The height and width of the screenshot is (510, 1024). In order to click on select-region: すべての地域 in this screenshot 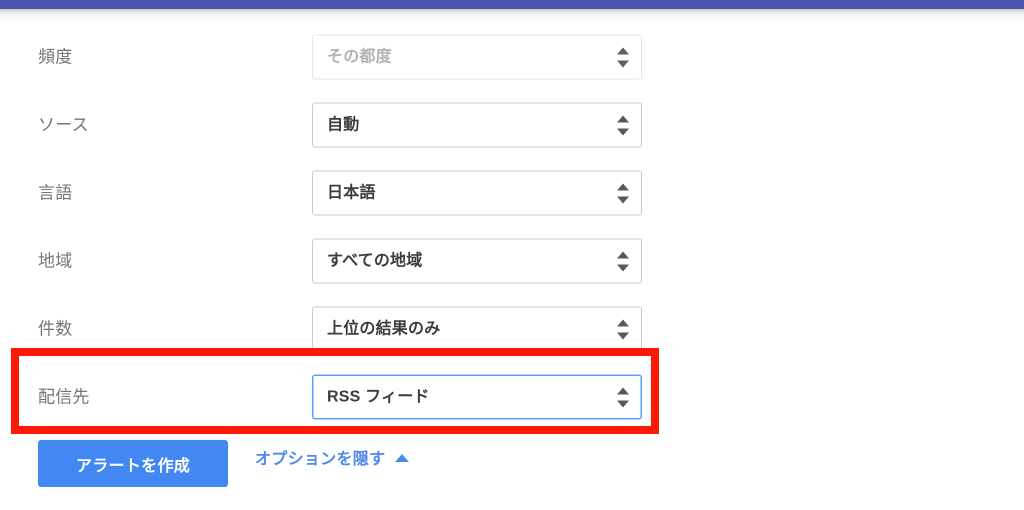, I will do `click(477, 261)`.